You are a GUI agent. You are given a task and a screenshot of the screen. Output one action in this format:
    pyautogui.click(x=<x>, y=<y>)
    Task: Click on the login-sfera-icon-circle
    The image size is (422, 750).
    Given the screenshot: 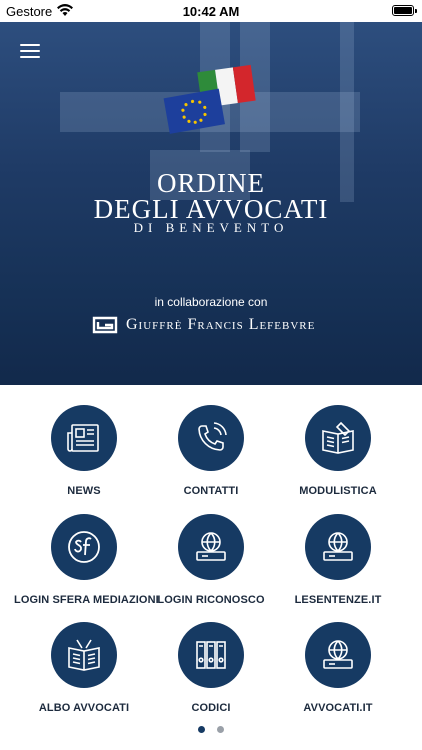 What is the action you would take?
    pyautogui.click(x=84, y=547)
    